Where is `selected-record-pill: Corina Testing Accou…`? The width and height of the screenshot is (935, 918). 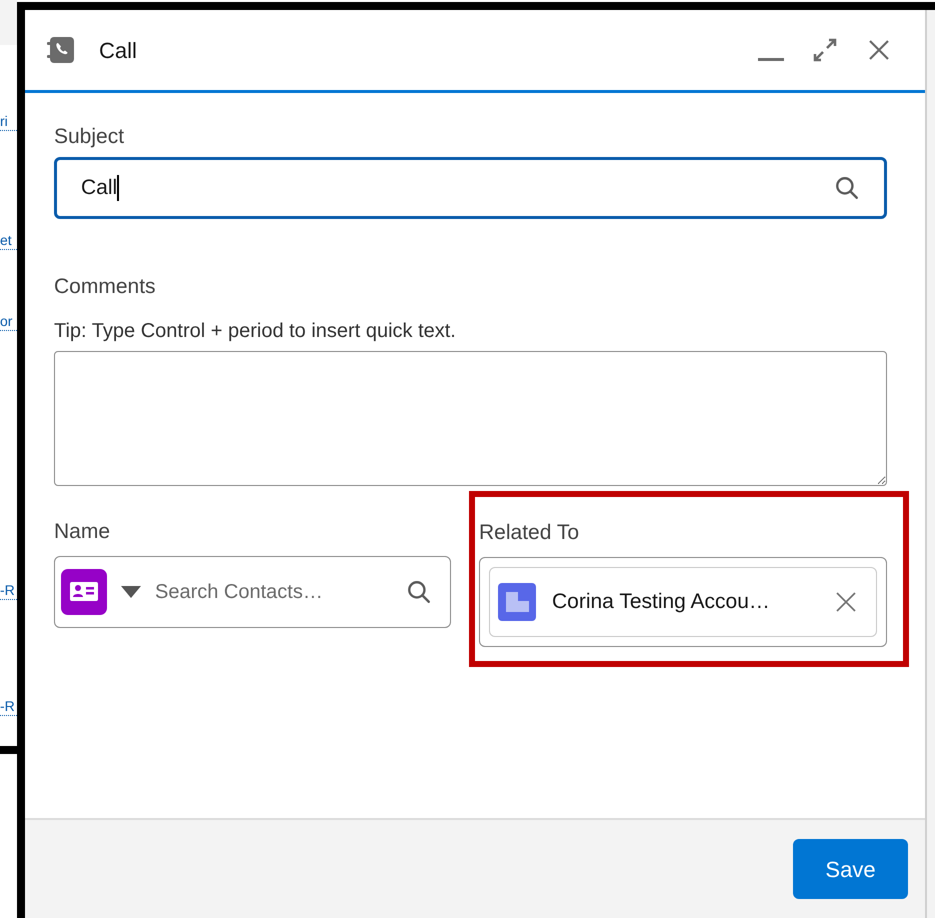 selected-record-pill: Corina Testing Accou… is located at coordinates (683, 601).